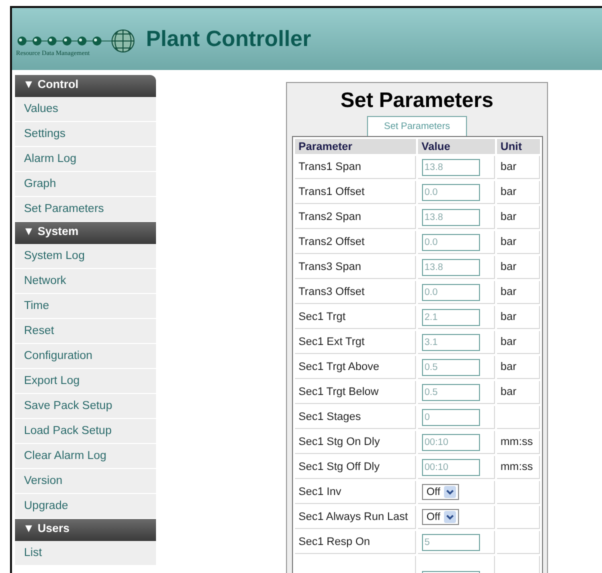 The width and height of the screenshot is (602, 573). Describe the element at coordinates (339, 367) in the screenshot. I see `parameter-label: Sec1 Trgt Above` at that location.